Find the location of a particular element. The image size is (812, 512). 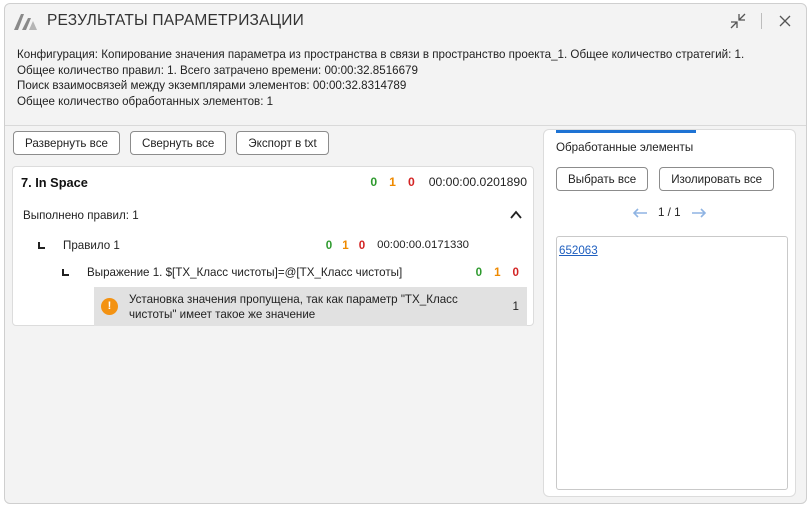

success-count: 0 is located at coordinates (374, 182).